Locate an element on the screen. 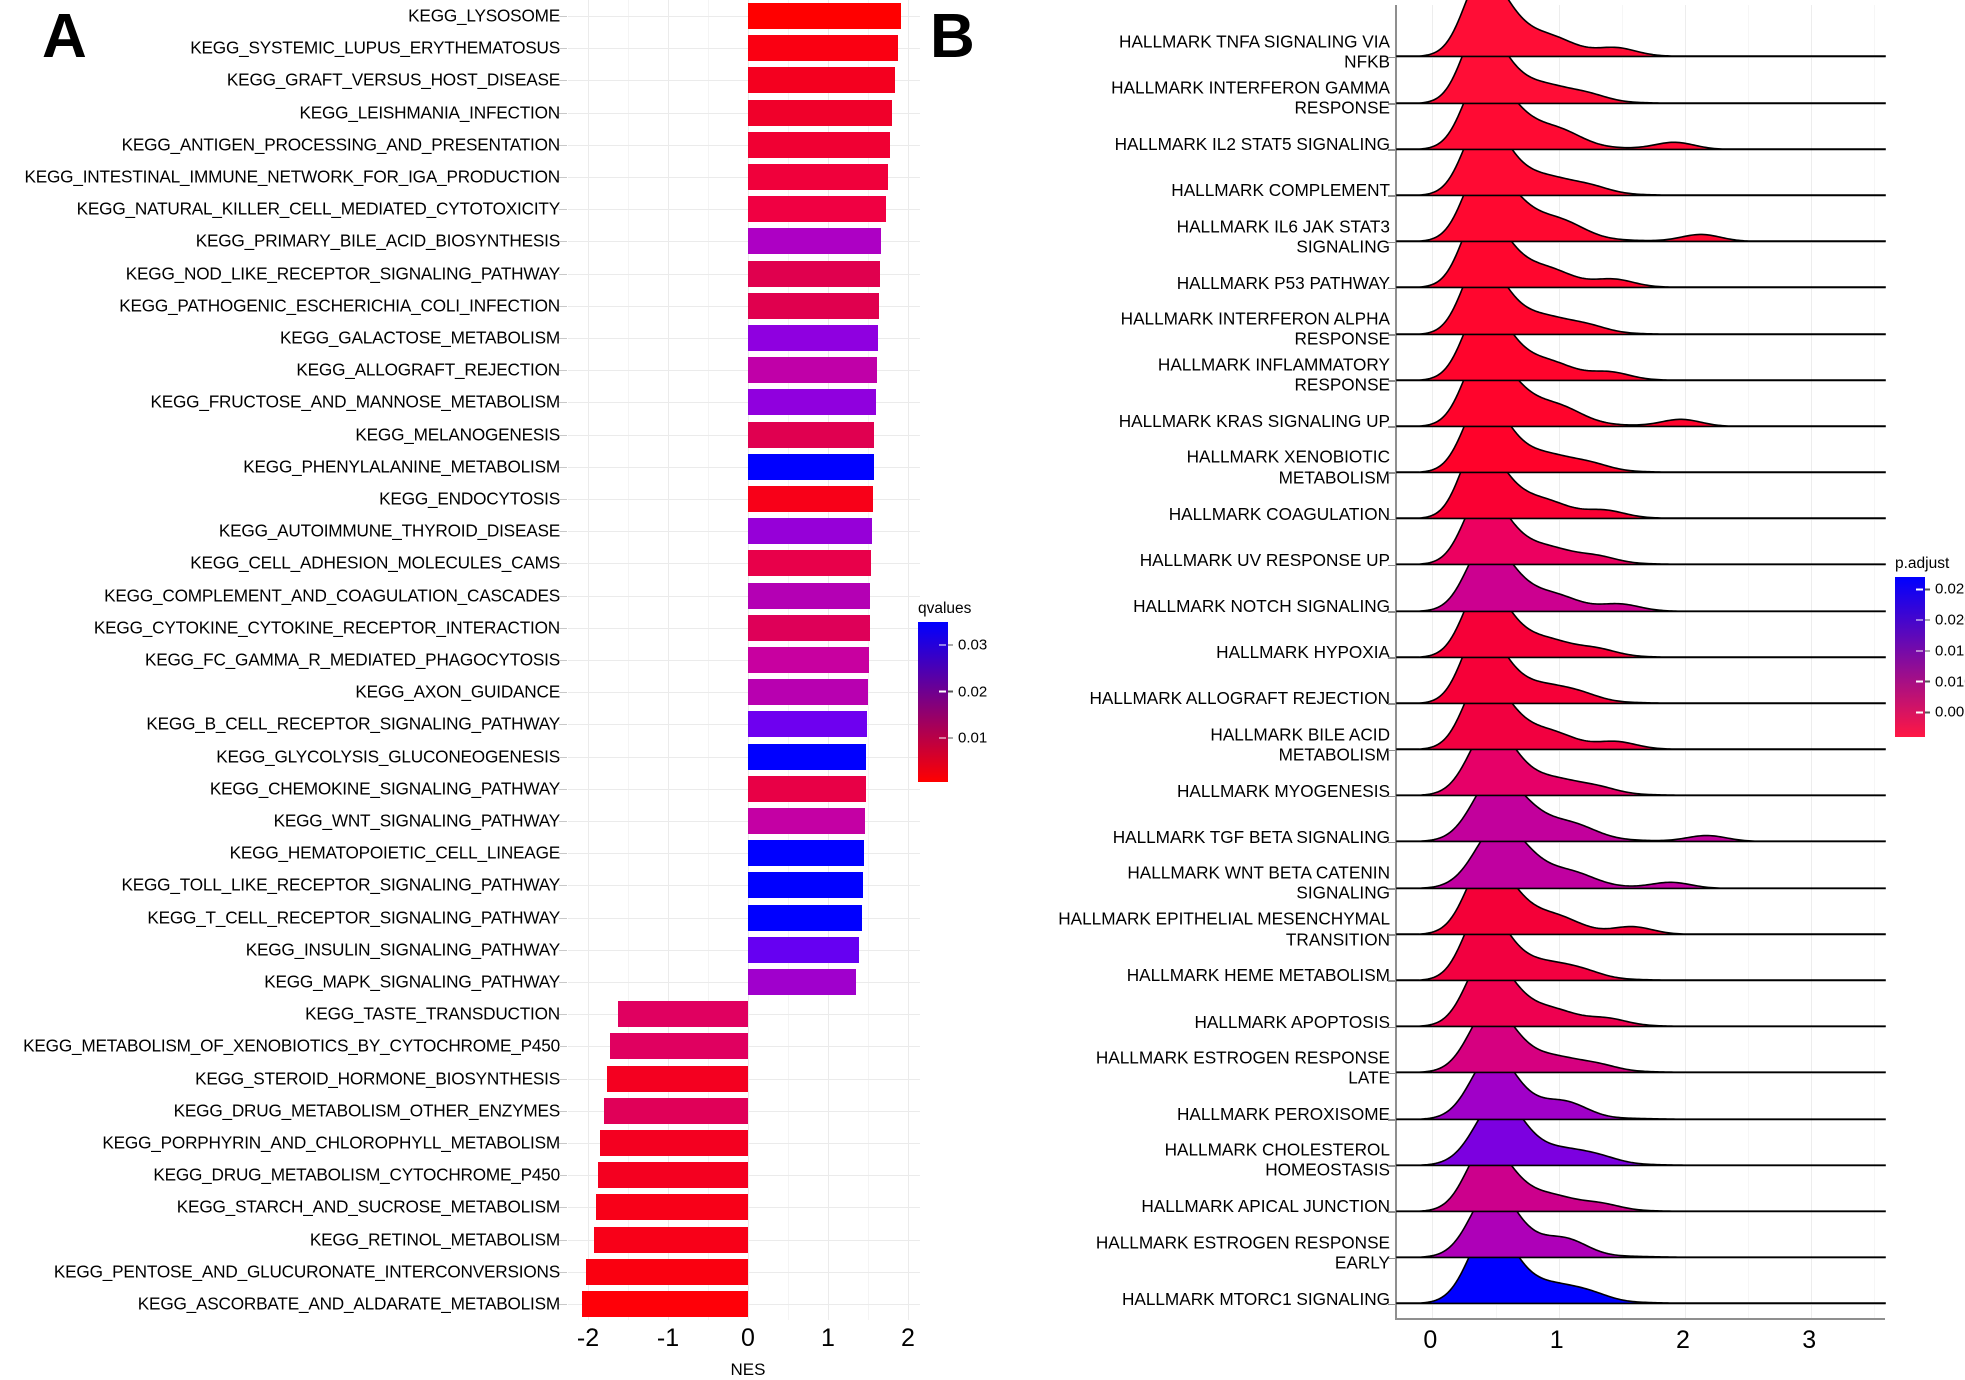 This screenshot has height=1380, width=1965. panel-b-category-label: HALLMARK COAGULATION is located at coordinates (1279, 513).